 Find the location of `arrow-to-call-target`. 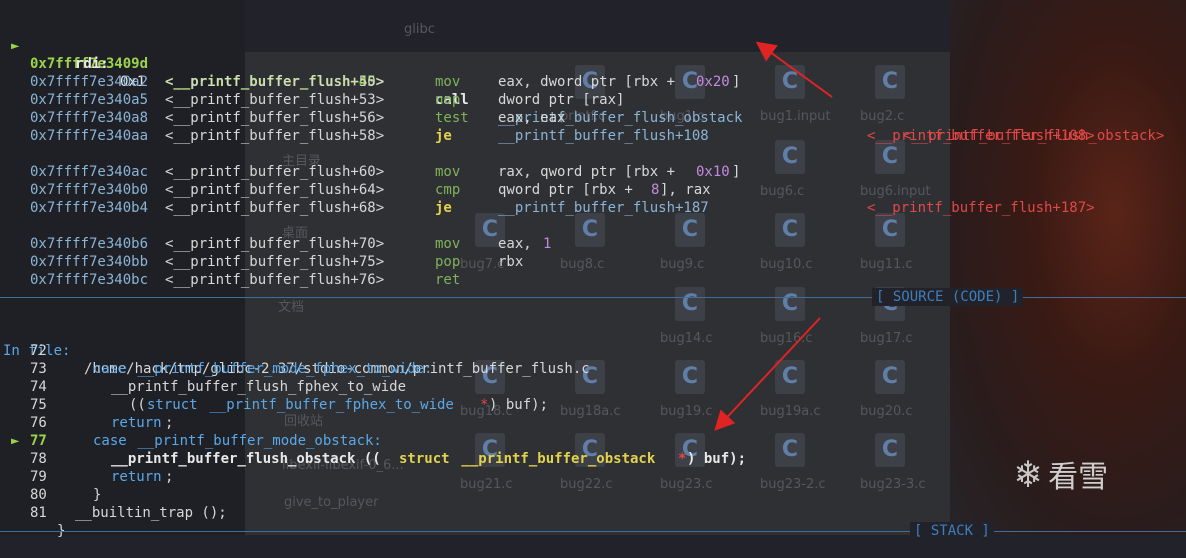

arrow-to-call-target is located at coordinates (794, 69).